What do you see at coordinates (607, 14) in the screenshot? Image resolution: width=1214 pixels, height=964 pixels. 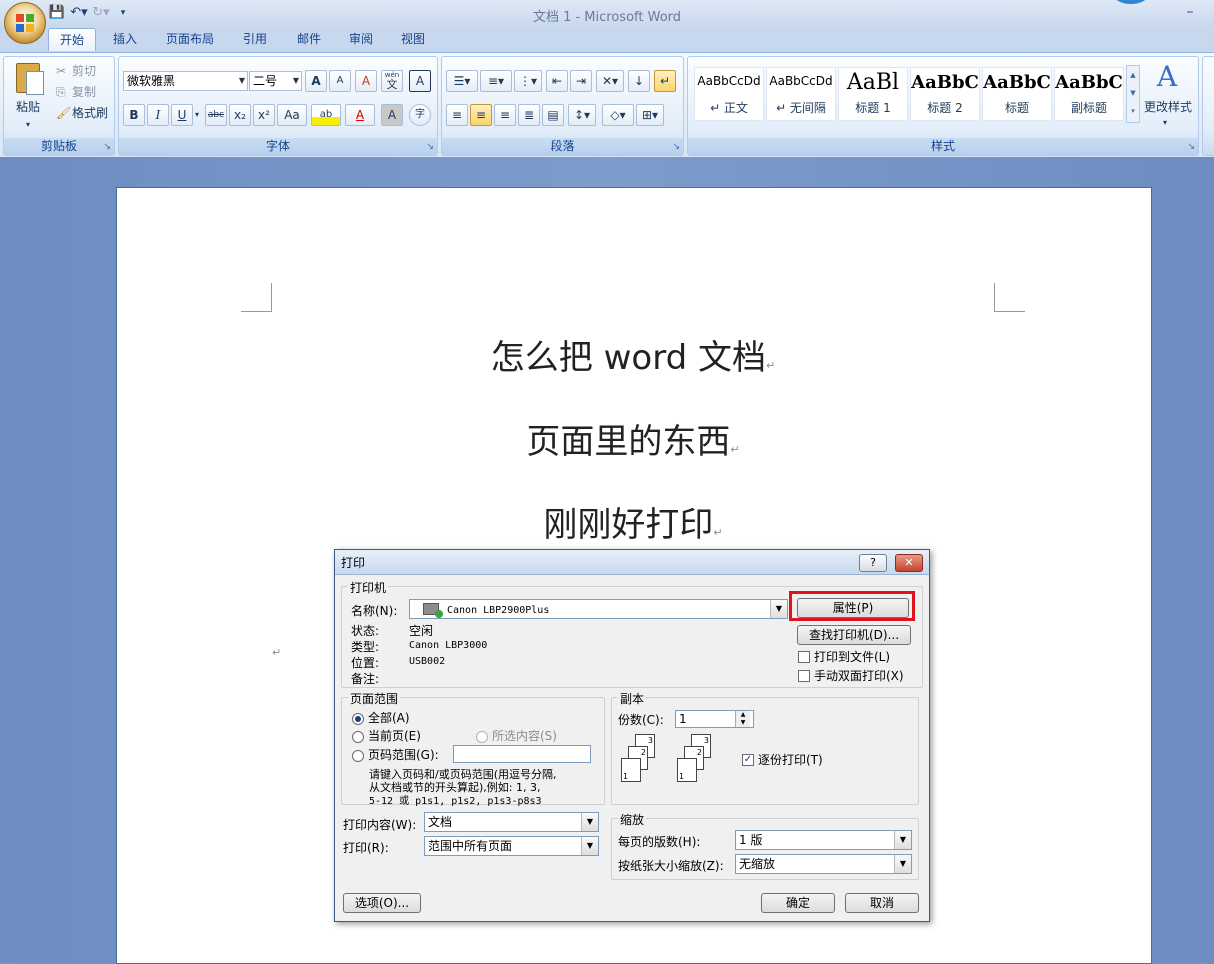 I see `title-bar: 文档 1 - Microsoft Word` at bounding box center [607, 14].